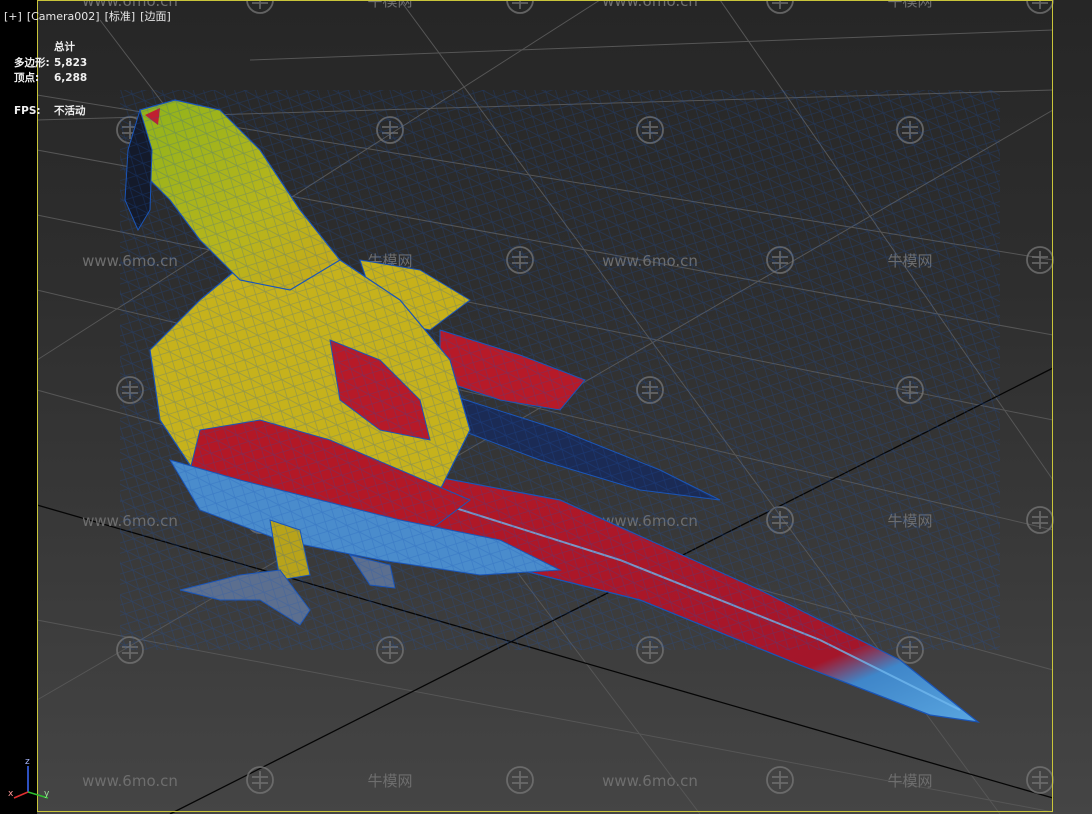 The height and width of the screenshot is (814, 1092). What do you see at coordinates (155, 16) in the screenshot?
I see `viewport-edges-label: [边面]` at bounding box center [155, 16].